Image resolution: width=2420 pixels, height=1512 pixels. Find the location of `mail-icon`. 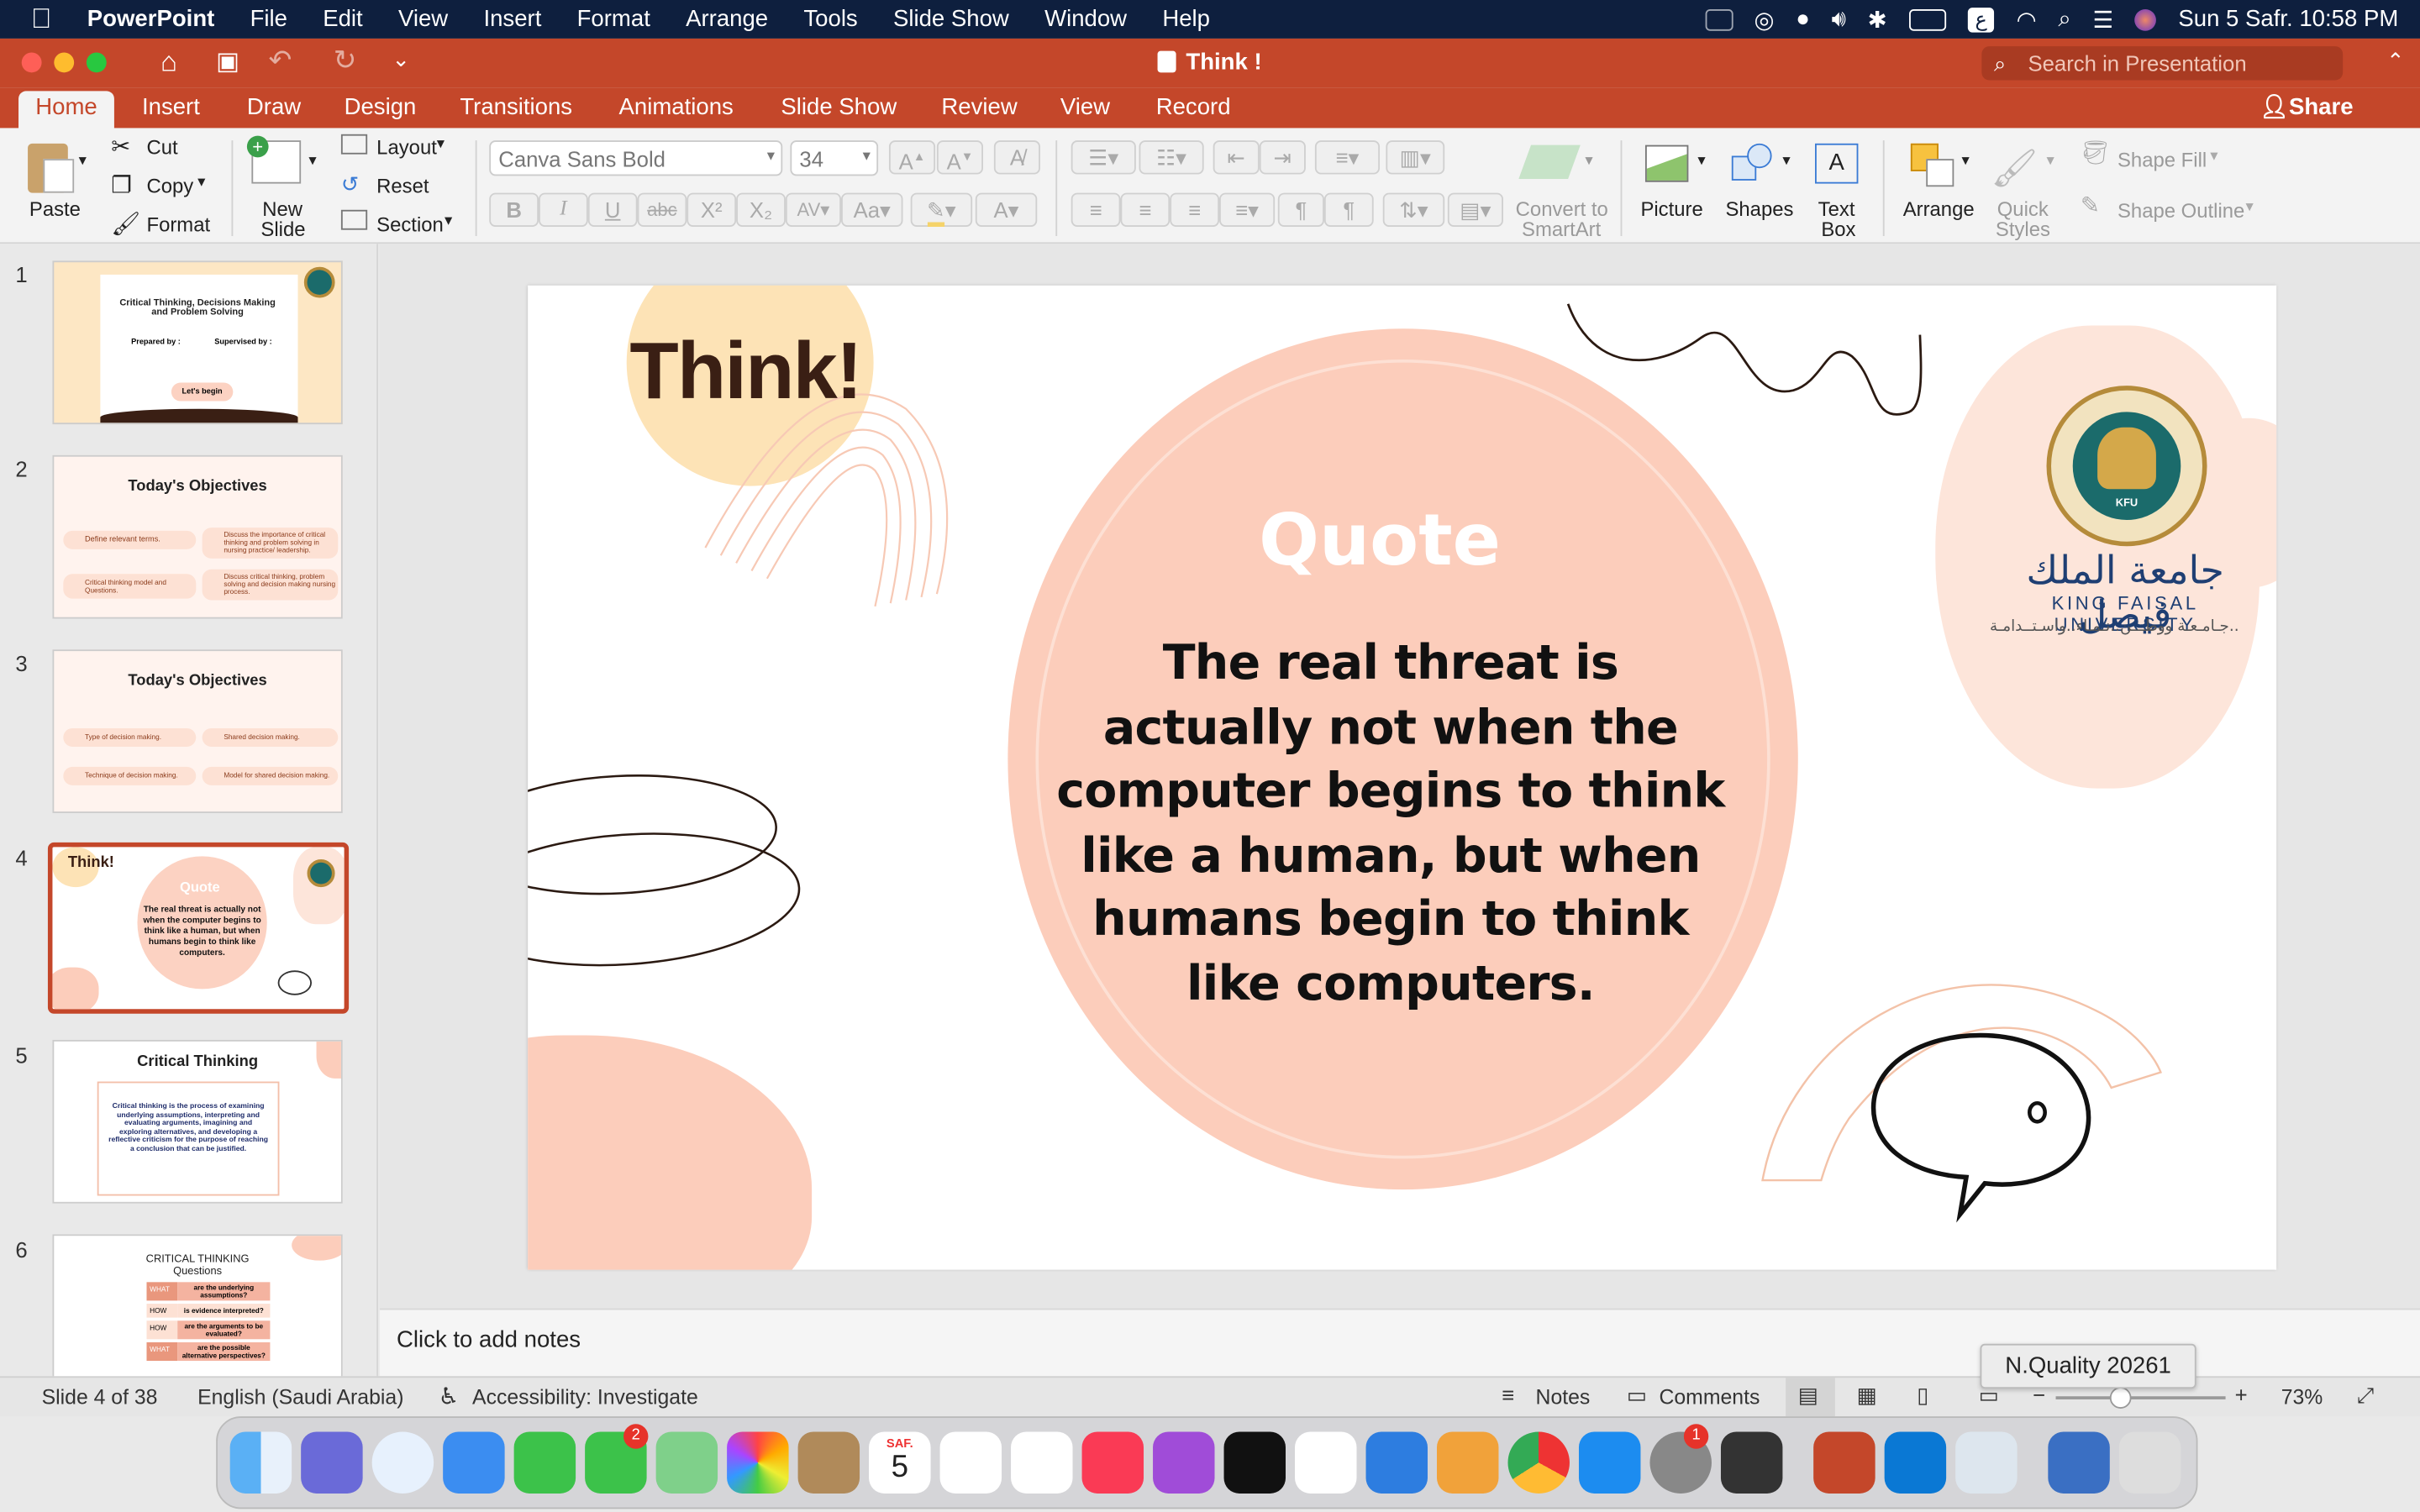

mail-icon is located at coordinates (474, 1462).